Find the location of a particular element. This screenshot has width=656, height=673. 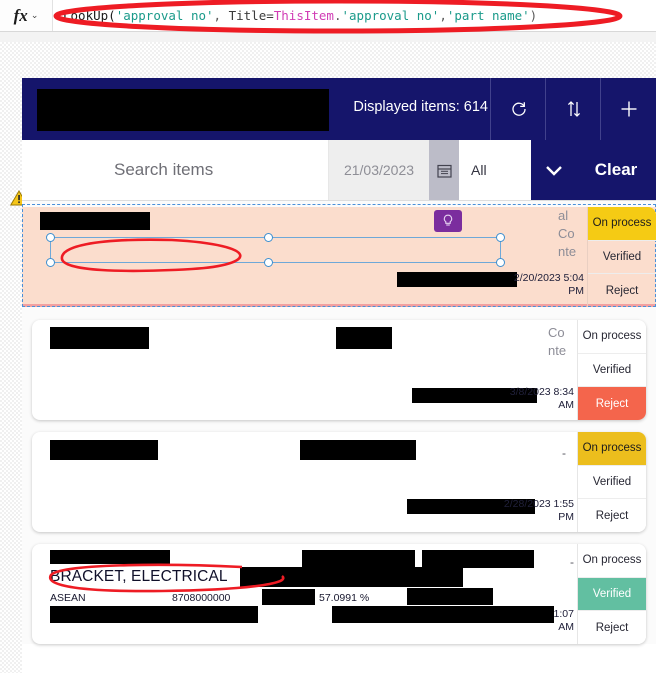

clear-button: Clear is located at coordinates (616, 170).